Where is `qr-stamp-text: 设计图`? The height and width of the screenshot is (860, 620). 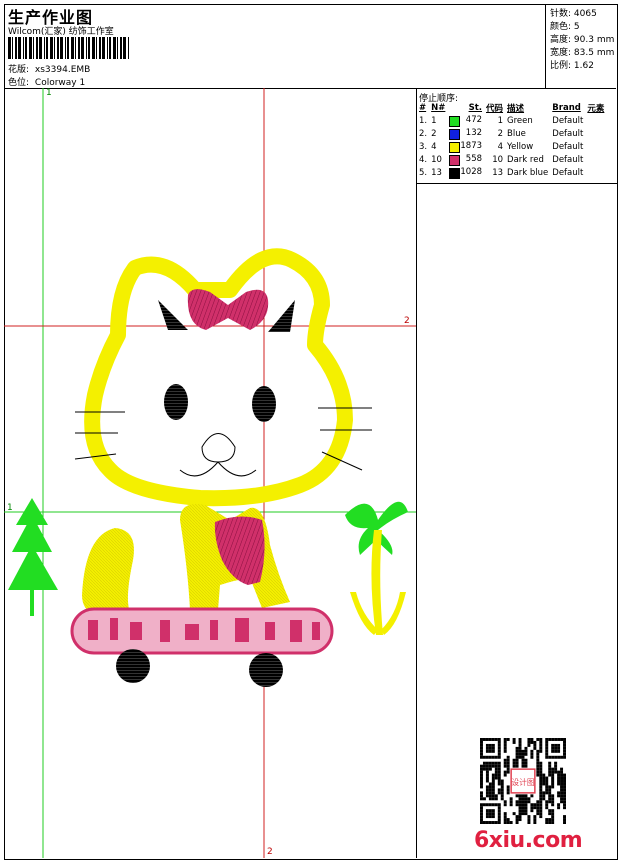
qr-stamp-text: 设计图 is located at coordinates (522, 782).